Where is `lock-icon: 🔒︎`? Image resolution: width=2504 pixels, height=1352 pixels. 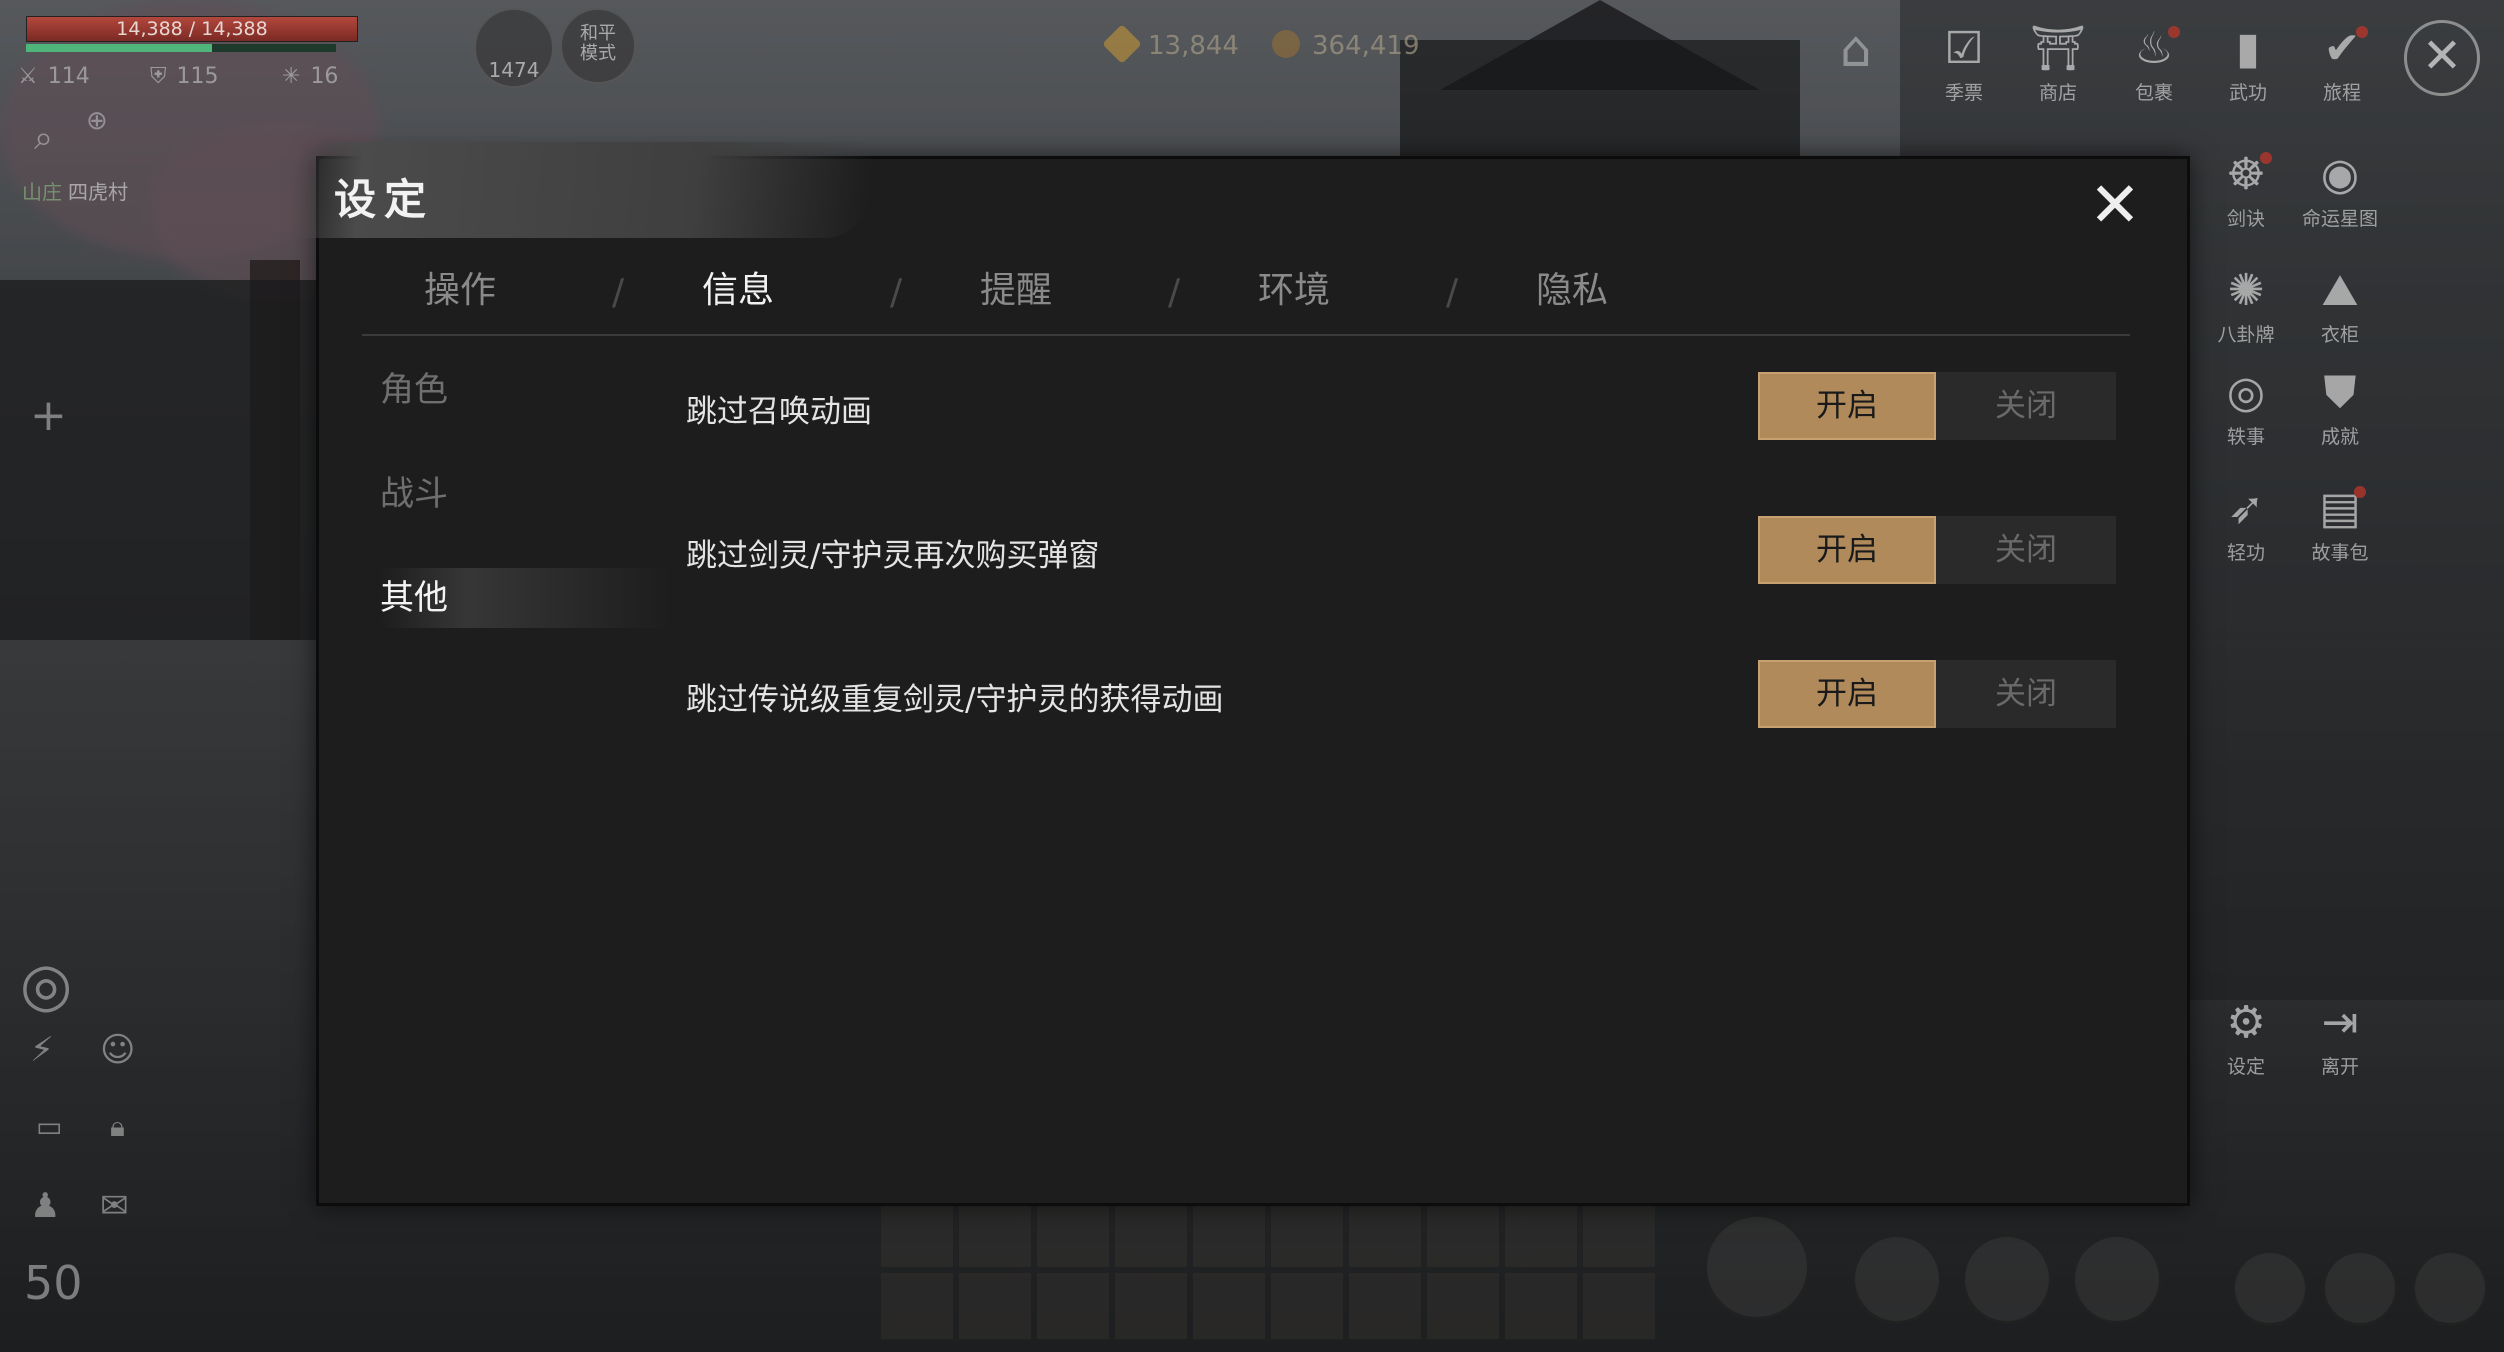 lock-icon: 🔒︎ is located at coordinates (117, 1127).